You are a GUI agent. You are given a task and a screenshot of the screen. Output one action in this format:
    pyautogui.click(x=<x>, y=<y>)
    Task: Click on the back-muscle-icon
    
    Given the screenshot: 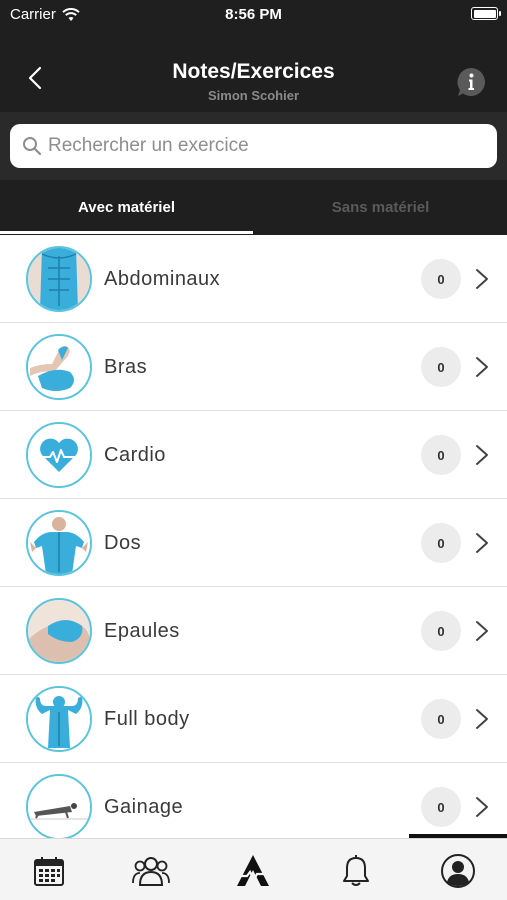 What is the action you would take?
    pyautogui.click(x=59, y=543)
    